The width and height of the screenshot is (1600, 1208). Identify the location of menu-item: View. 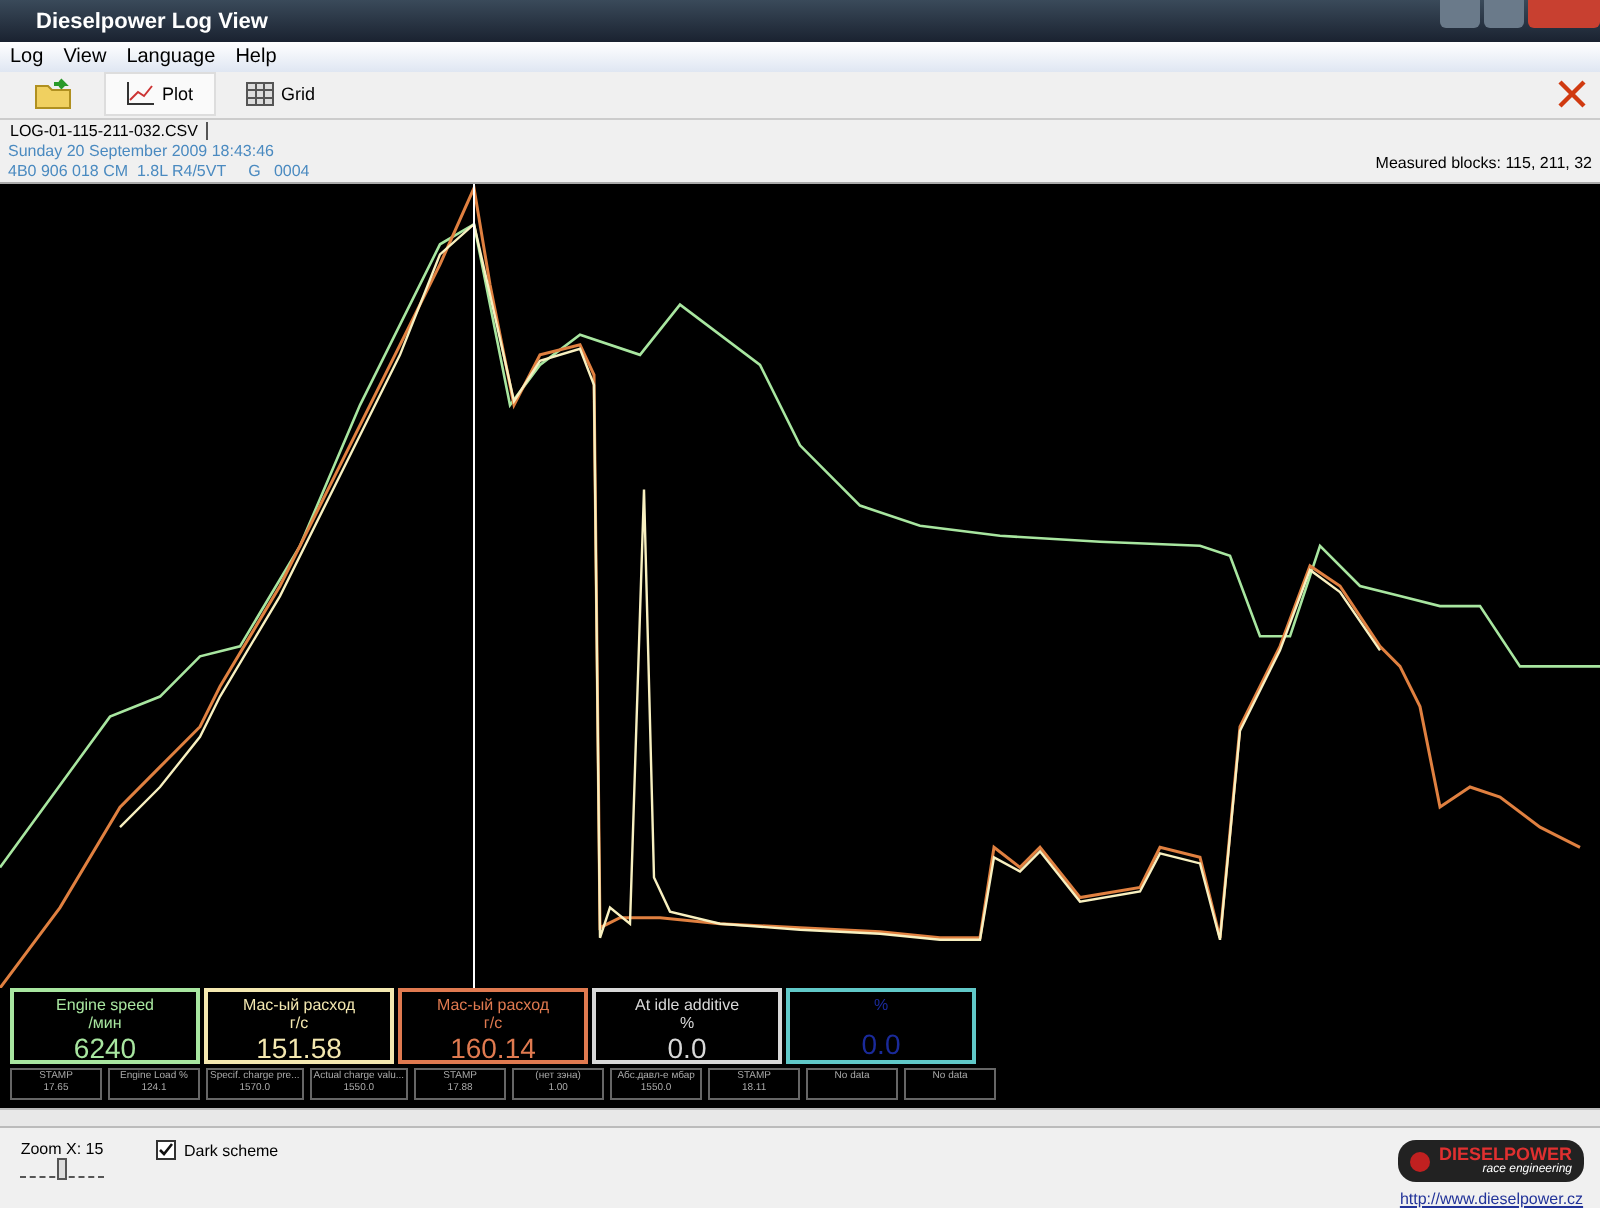
(85, 56).